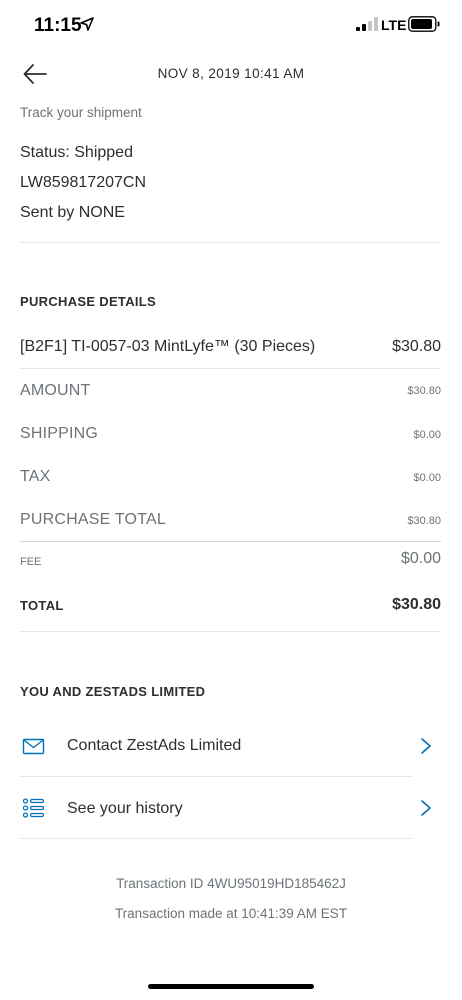 Image resolution: width=462 pixels, height=1000 pixels. What do you see at coordinates (33, 746) in the screenshot?
I see `mail-icon` at bounding box center [33, 746].